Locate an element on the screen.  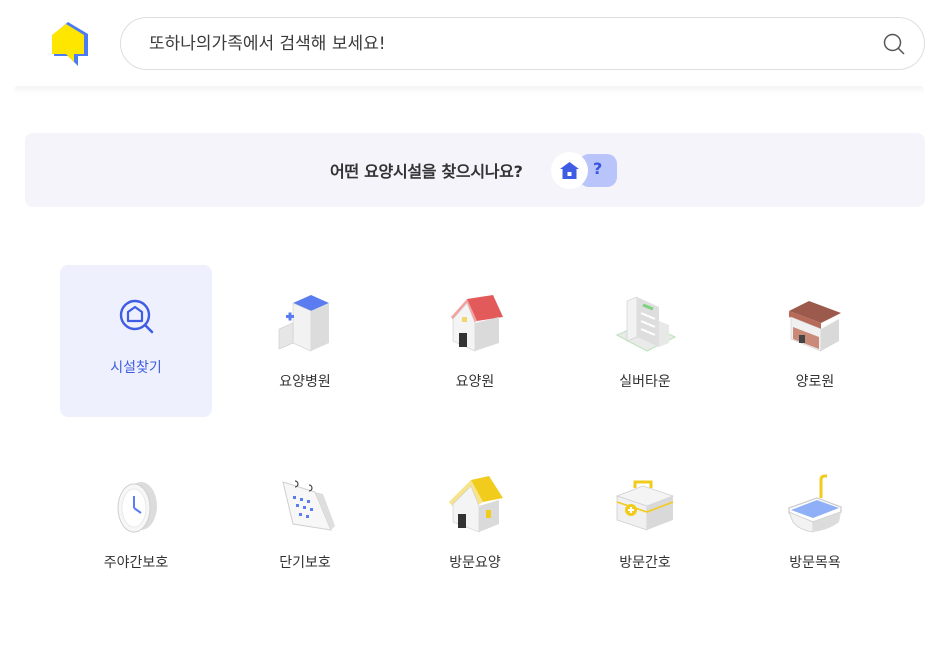
category-visiting-nursing: 방문간호 is located at coordinates (645, 522).